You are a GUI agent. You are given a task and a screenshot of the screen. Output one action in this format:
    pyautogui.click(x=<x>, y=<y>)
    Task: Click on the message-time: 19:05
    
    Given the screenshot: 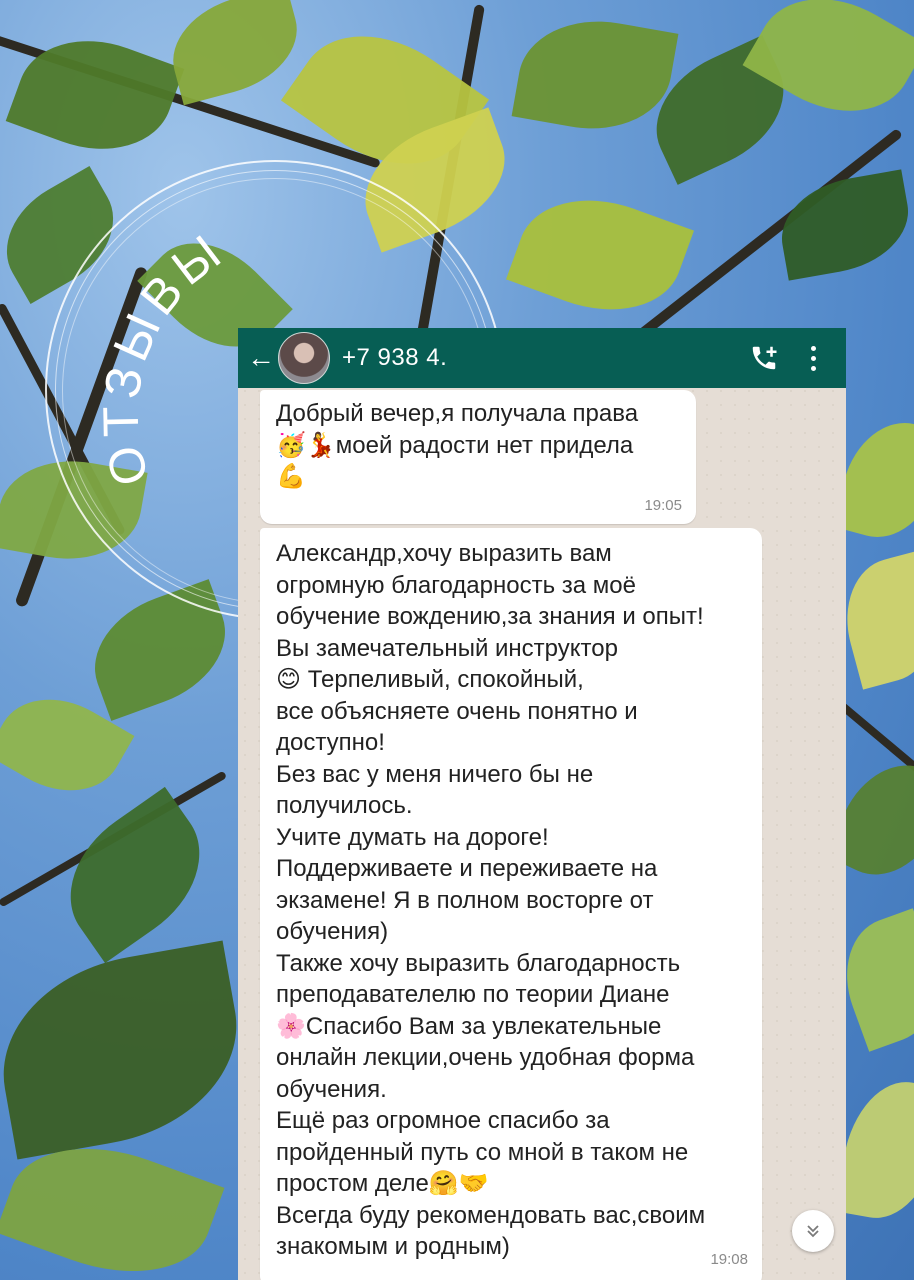 What is the action you would take?
    pyautogui.click(x=663, y=505)
    